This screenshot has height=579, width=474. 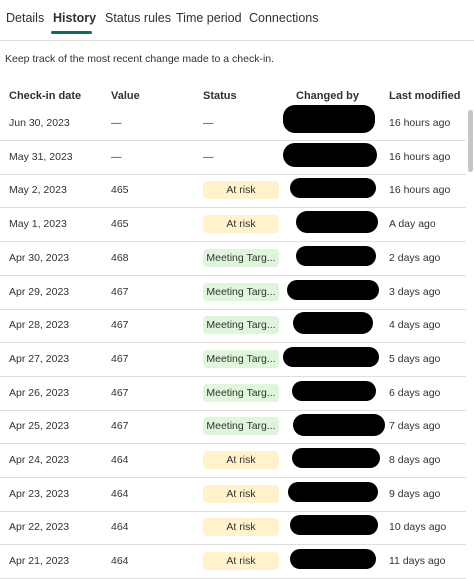 What do you see at coordinates (38, 224) in the screenshot?
I see `checkin-date-cell: May 1, 2023` at bounding box center [38, 224].